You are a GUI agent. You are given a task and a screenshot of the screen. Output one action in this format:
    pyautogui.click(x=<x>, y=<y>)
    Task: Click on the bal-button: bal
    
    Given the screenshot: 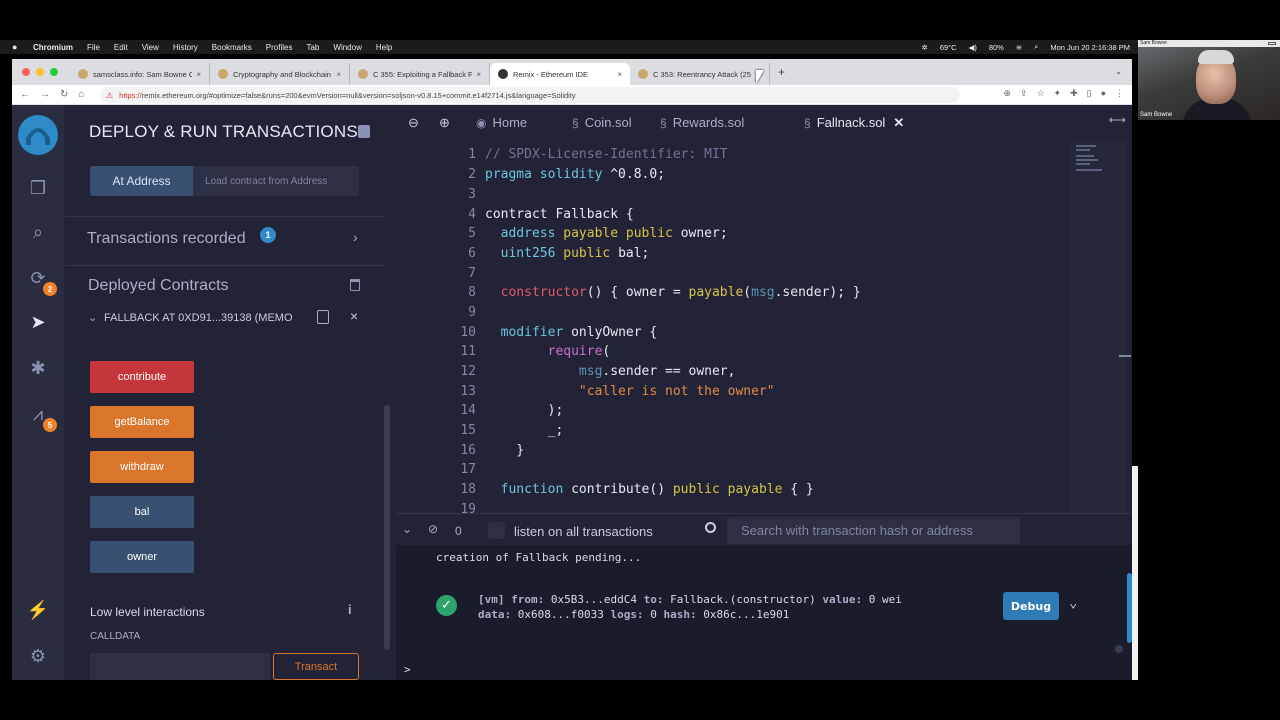 What is the action you would take?
    pyautogui.click(x=142, y=512)
    